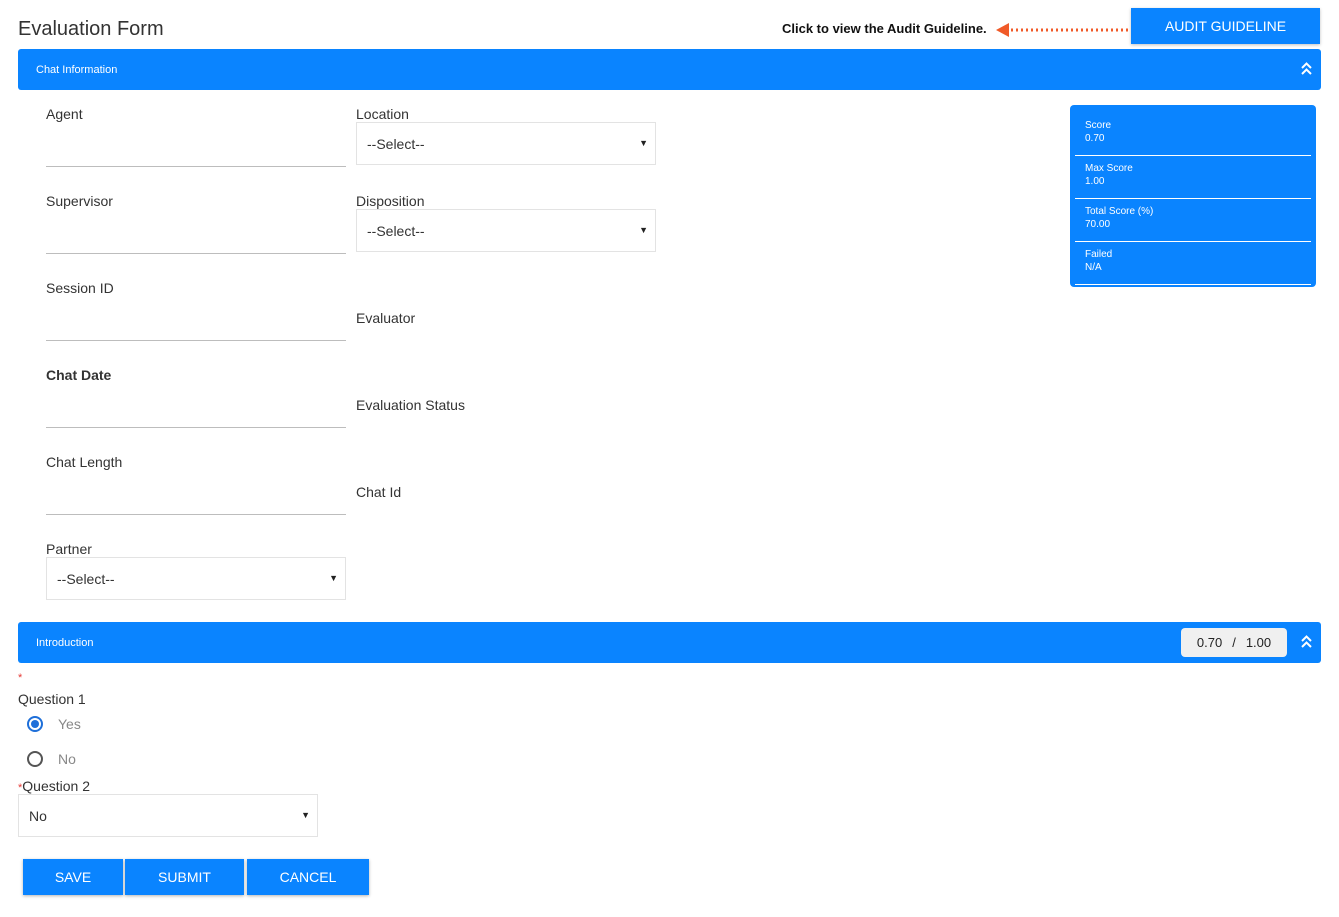 The height and width of the screenshot is (917, 1339). What do you see at coordinates (669, 642) in the screenshot?
I see `introduction-header: Introduction 0.70 / 1.00` at bounding box center [669, 642].